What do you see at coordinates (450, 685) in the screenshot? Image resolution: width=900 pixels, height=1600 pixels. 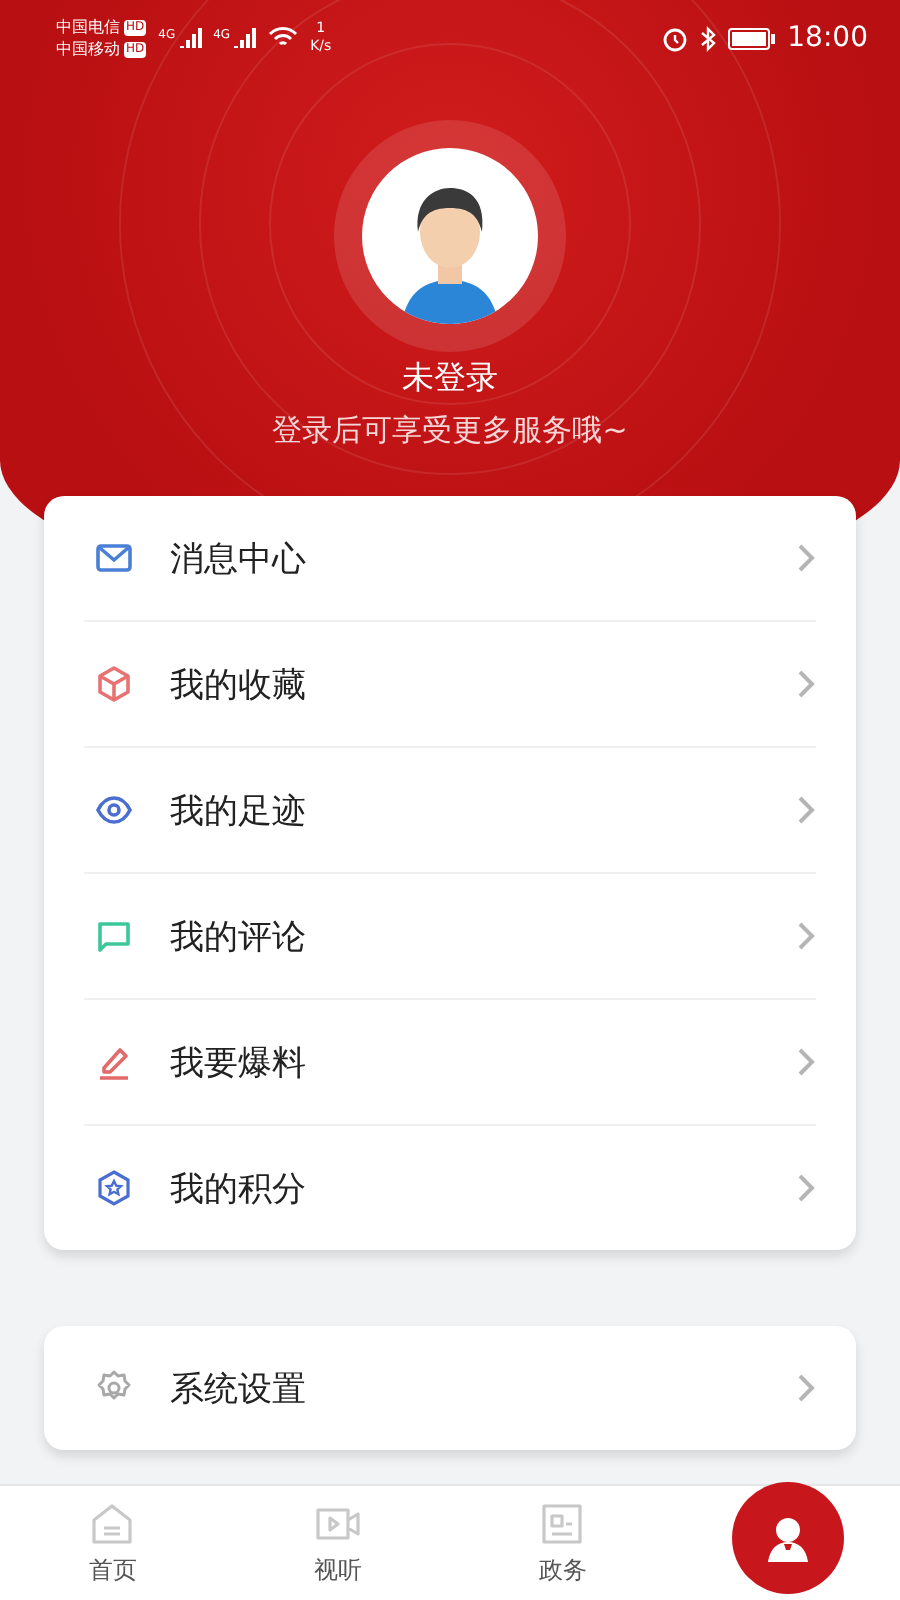 I see `menu-item: 我的收藏` at bounding box center [450, 685].